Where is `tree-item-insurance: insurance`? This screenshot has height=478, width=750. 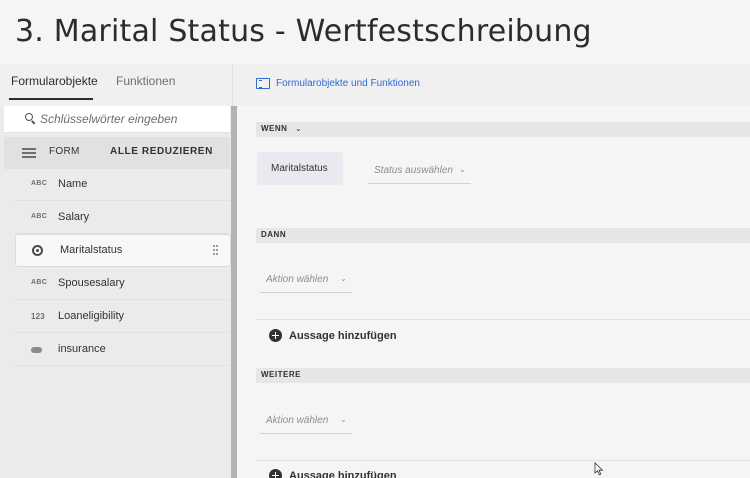
tree-item-insurance: insurance is located at coordinates (122, 350).